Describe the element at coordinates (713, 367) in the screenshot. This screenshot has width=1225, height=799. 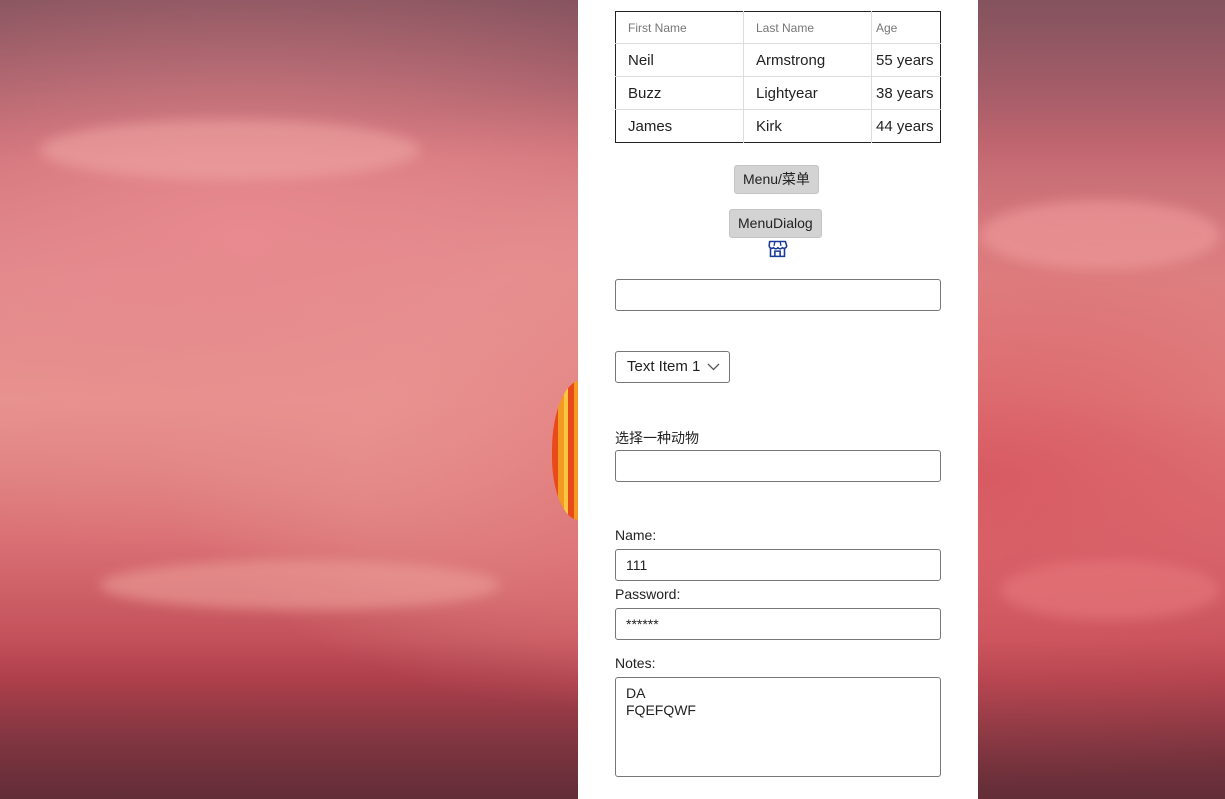
I see `chevron-down-icon` at that location.